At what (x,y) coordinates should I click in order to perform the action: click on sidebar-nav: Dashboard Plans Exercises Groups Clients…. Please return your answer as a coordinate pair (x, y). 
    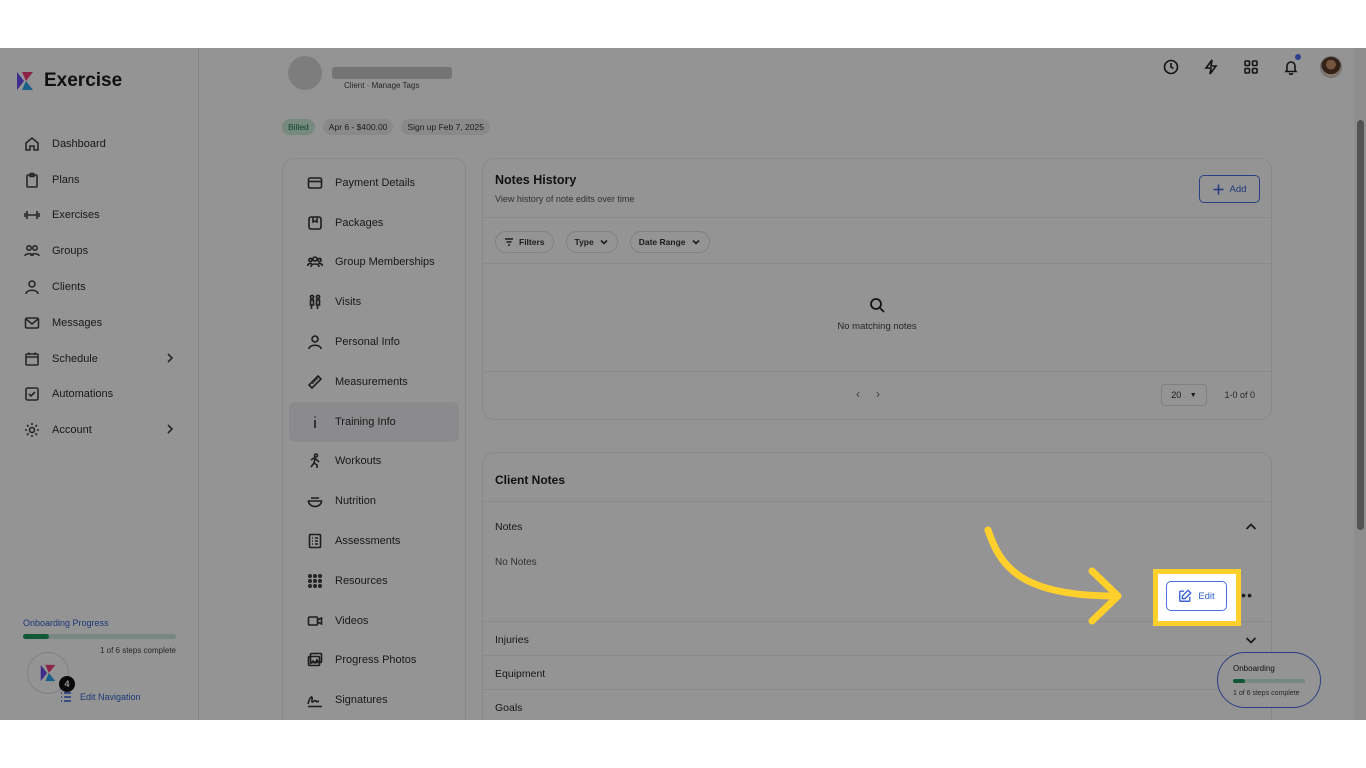
    Looking at the image, I should click on (99, 287).